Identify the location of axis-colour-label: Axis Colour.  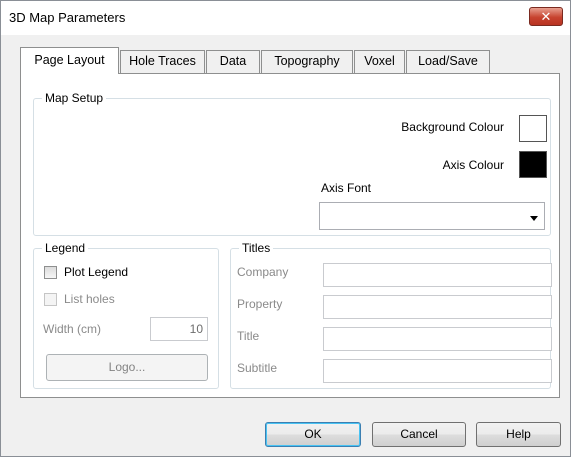
(473, 165).